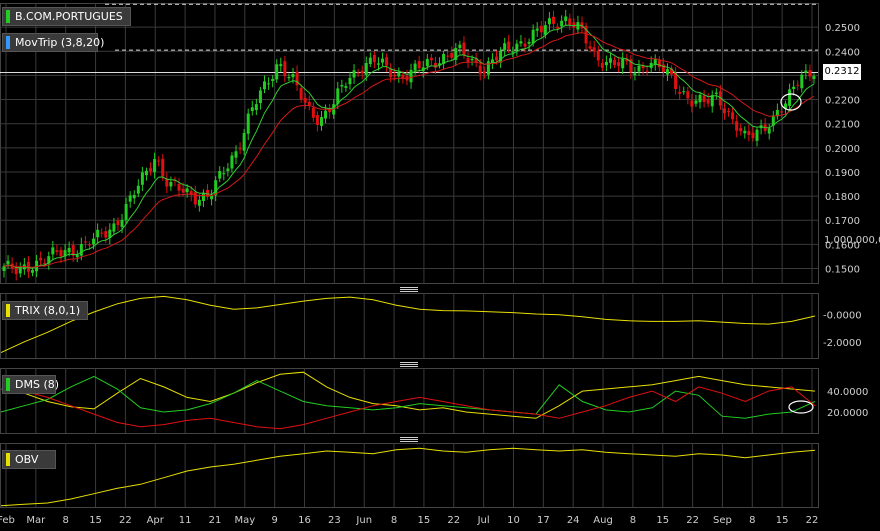  Describe the element at coordinates (66, 16) in the screenshot. I see `legend-main-series: B.COM.PORTUGUES` at that location.